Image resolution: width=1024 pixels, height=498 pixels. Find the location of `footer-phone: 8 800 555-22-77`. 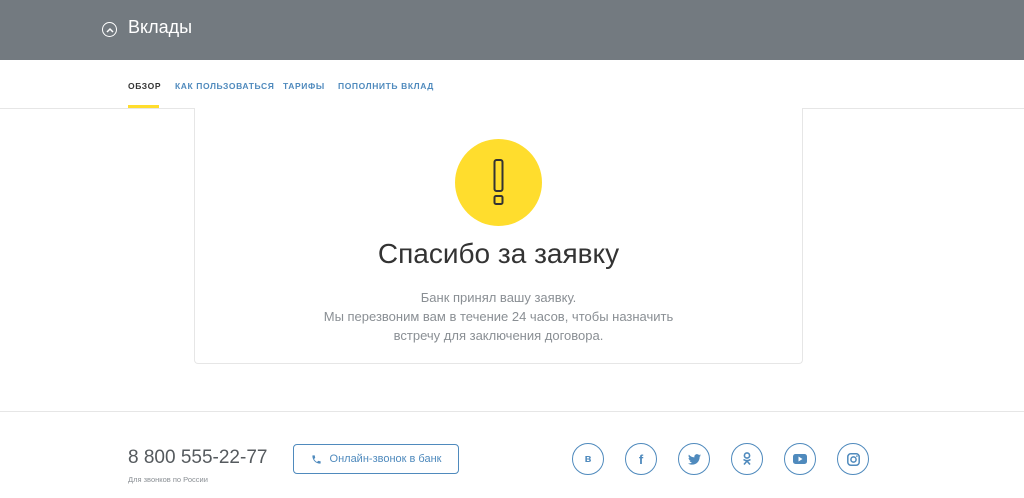

footer-phone: 8 800 555-22-77 is located at coordinates (197, 458).